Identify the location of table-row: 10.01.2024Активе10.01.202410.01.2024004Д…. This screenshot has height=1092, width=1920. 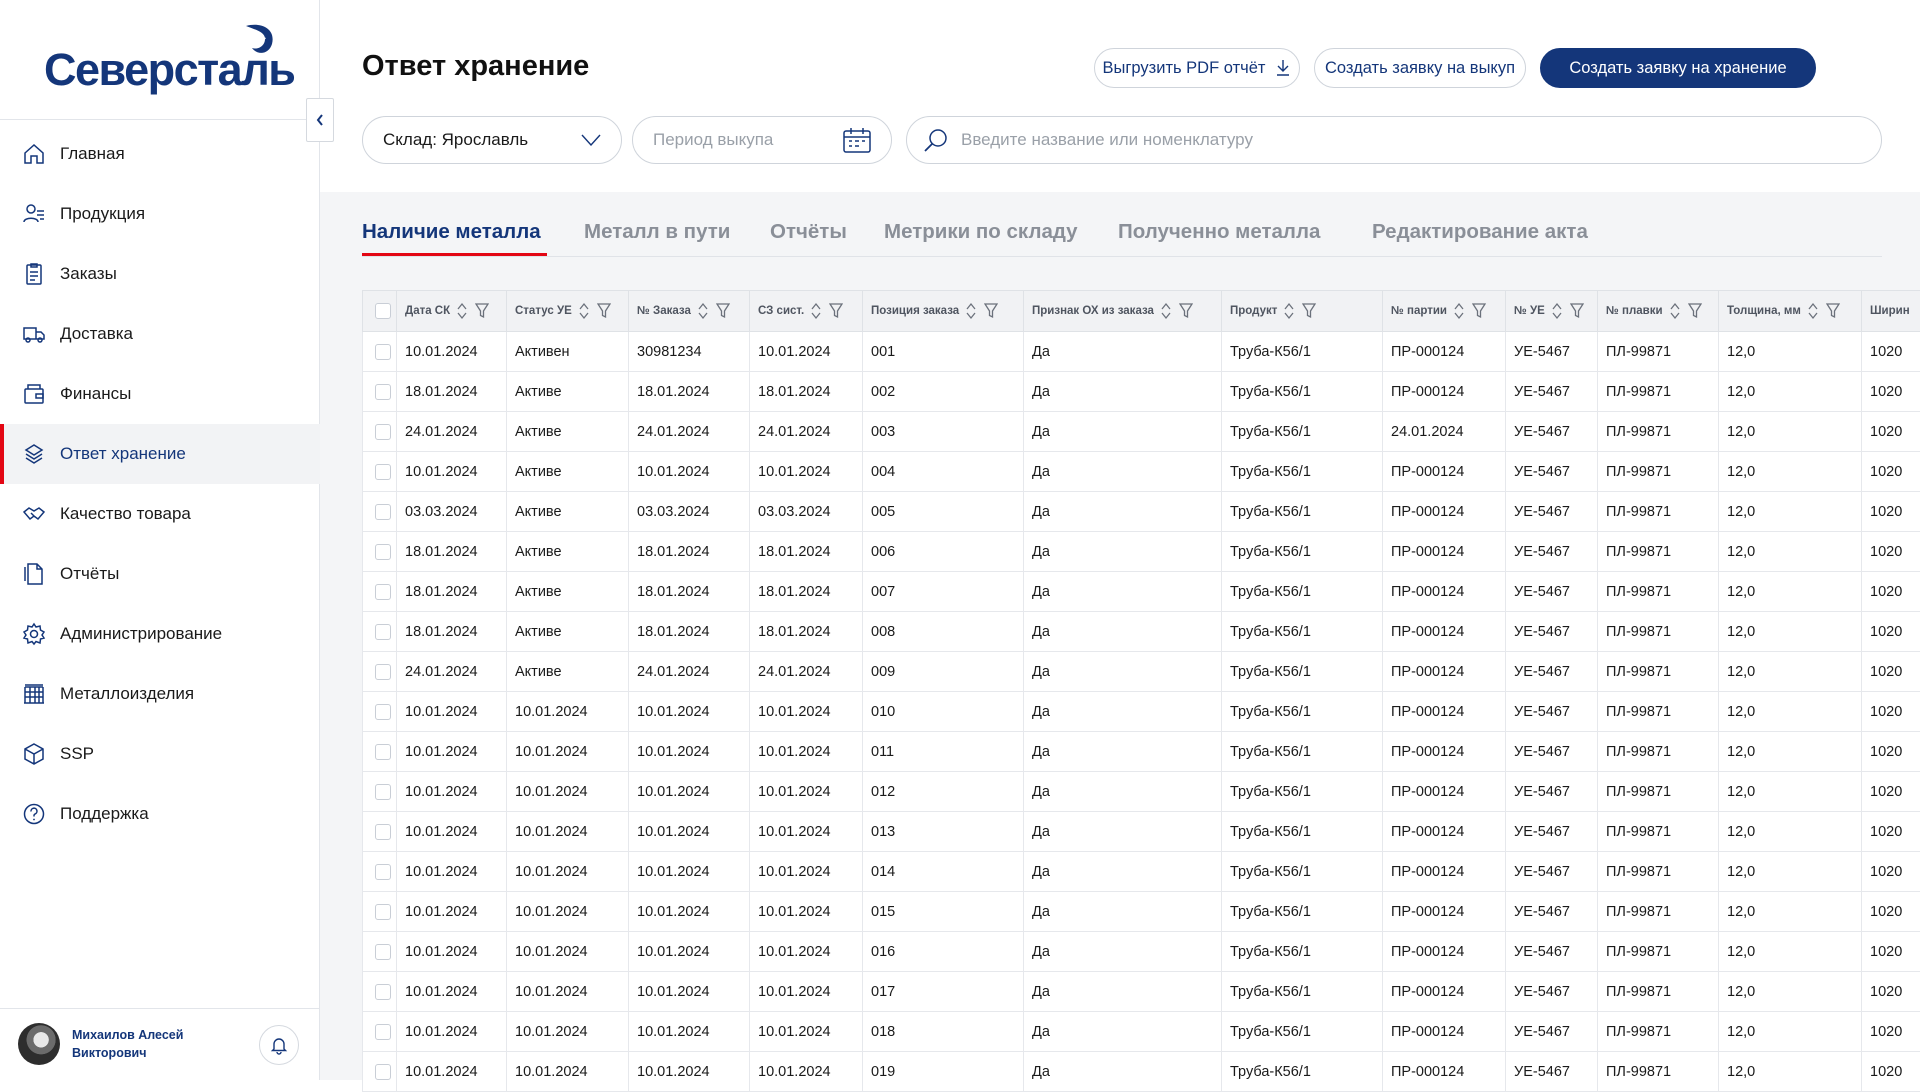
(1141, 472).